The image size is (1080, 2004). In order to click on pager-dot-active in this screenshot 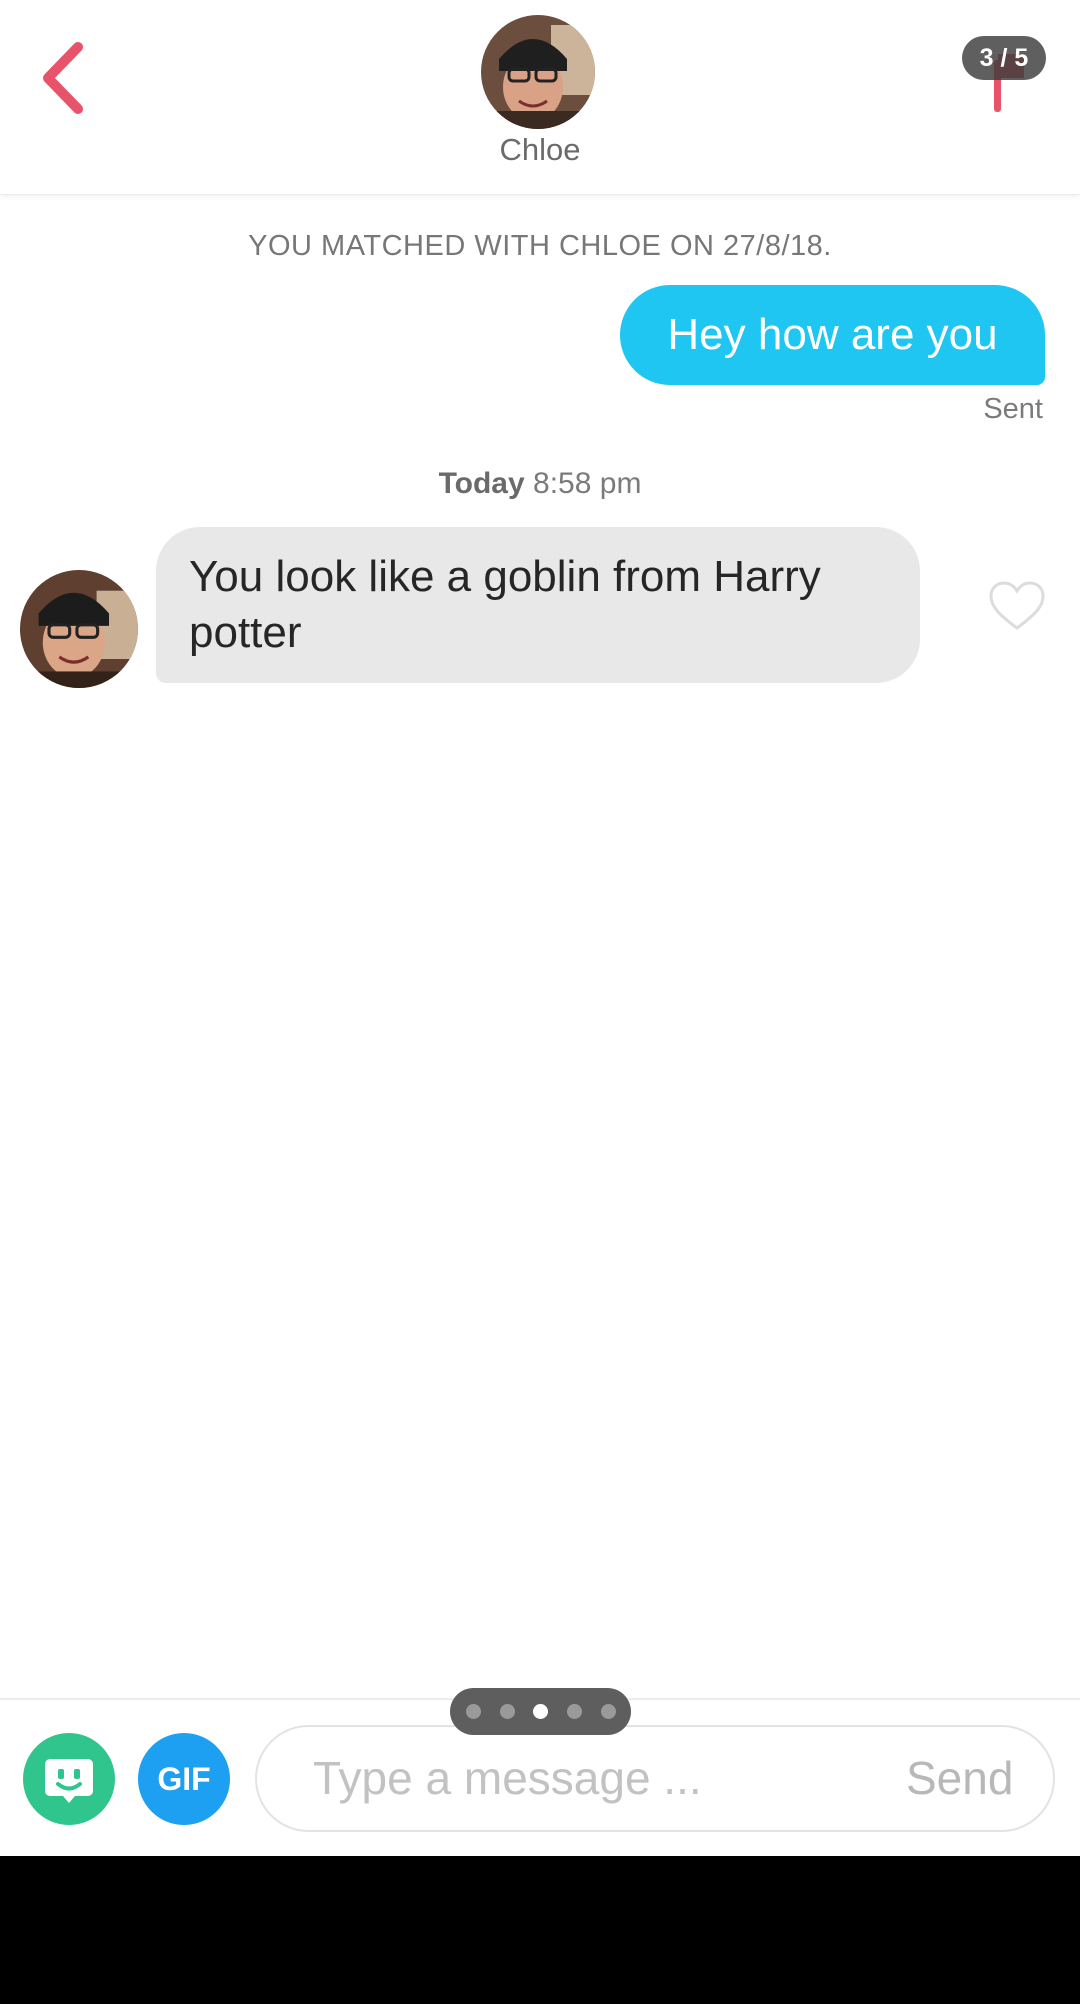, I will do `click(540, 1711)`.